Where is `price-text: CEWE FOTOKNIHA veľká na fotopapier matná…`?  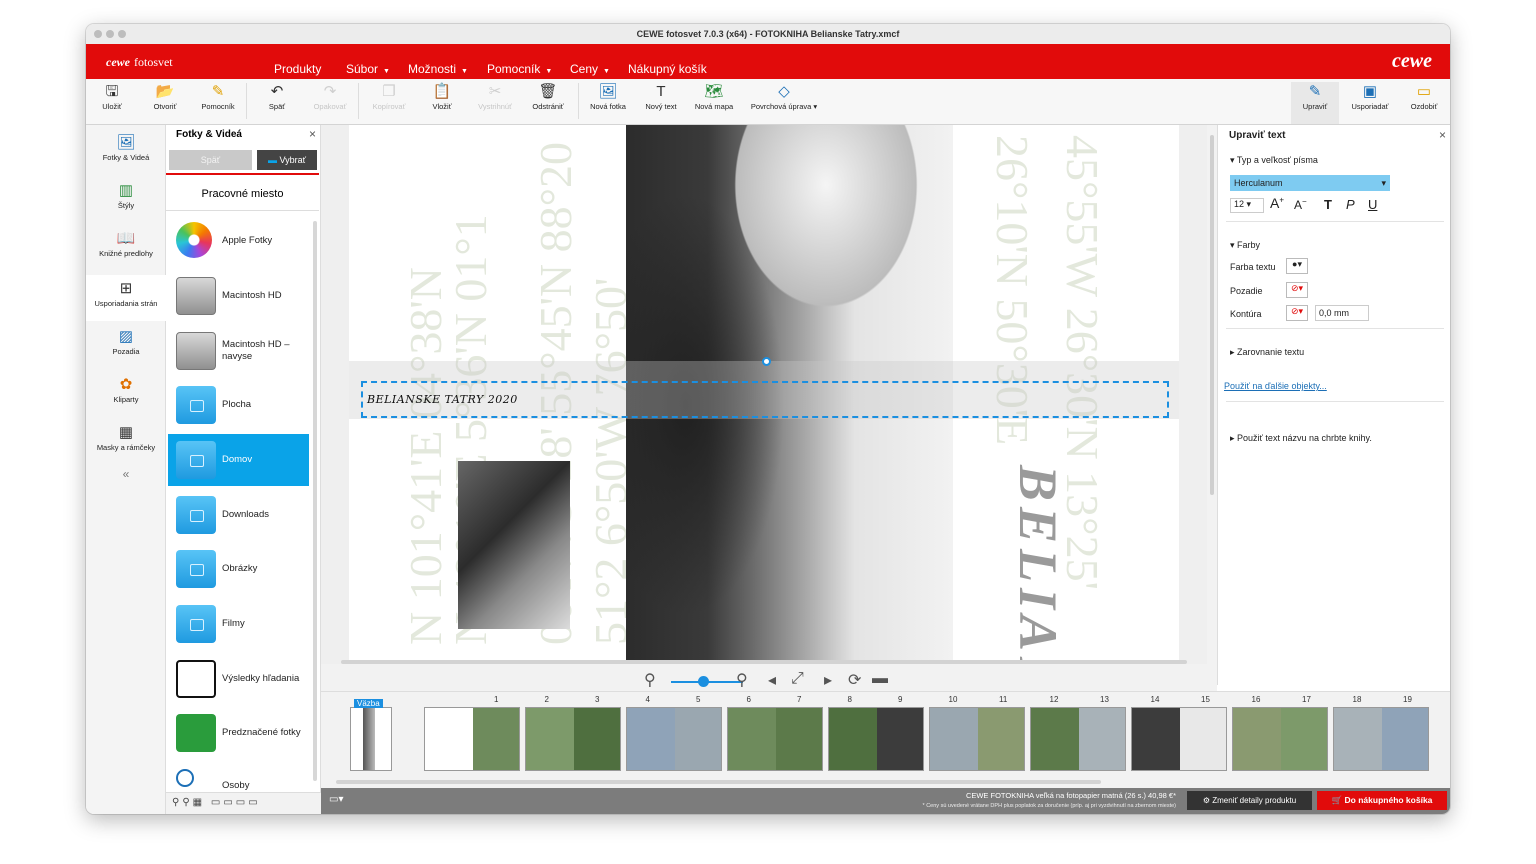 price-text: CEWE FOTOKNIHA veľká na fotopapier matná… is located at coordinates (1070, 795).